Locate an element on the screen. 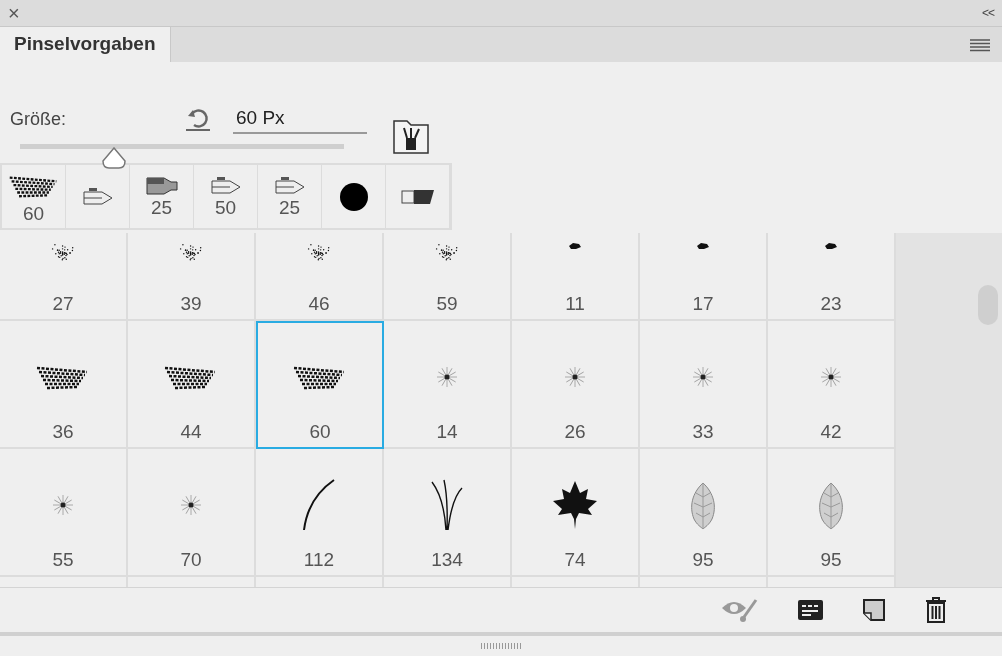  brush-panel-icon is located at coordinates (810, 610).